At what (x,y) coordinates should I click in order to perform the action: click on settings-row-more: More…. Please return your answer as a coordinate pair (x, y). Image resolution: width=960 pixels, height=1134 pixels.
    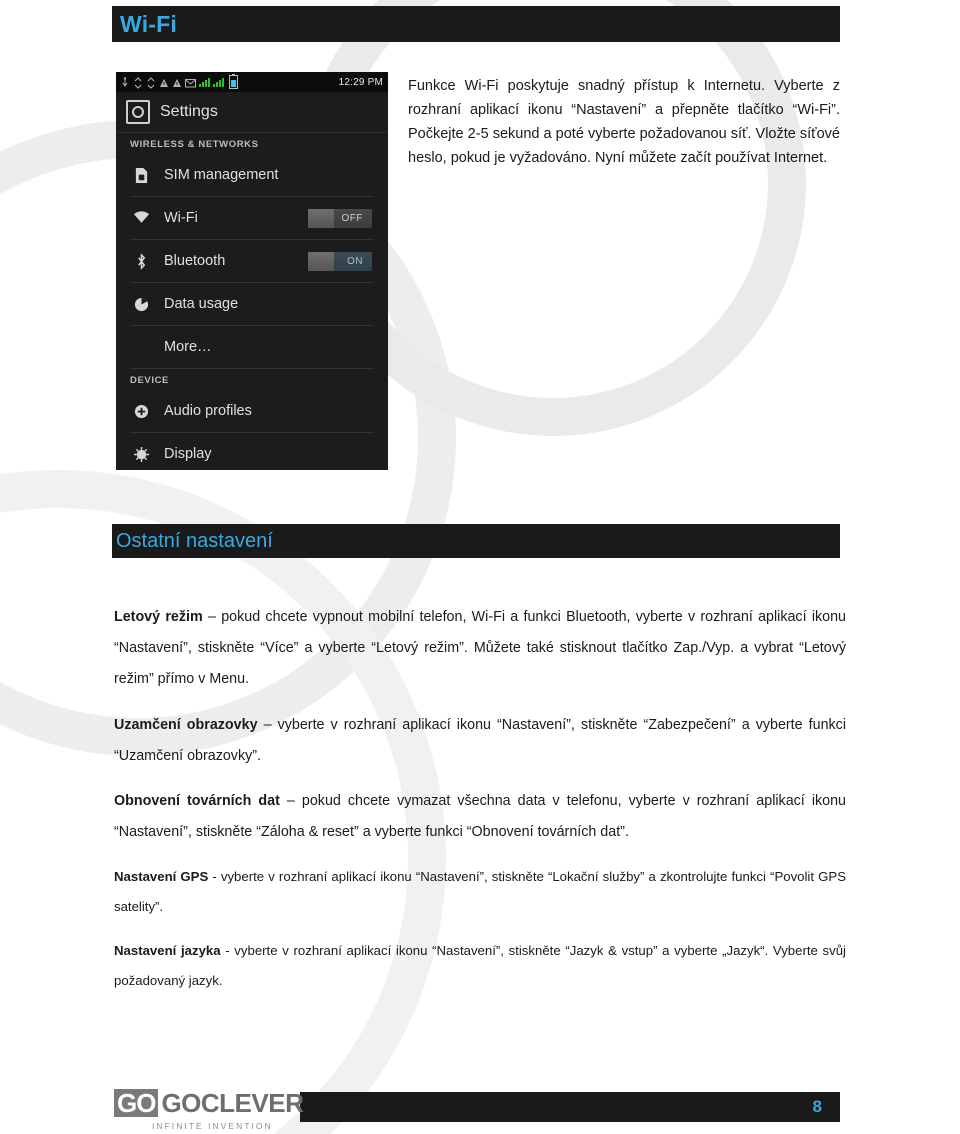
    Looking at the image, I should click on (252, 347).